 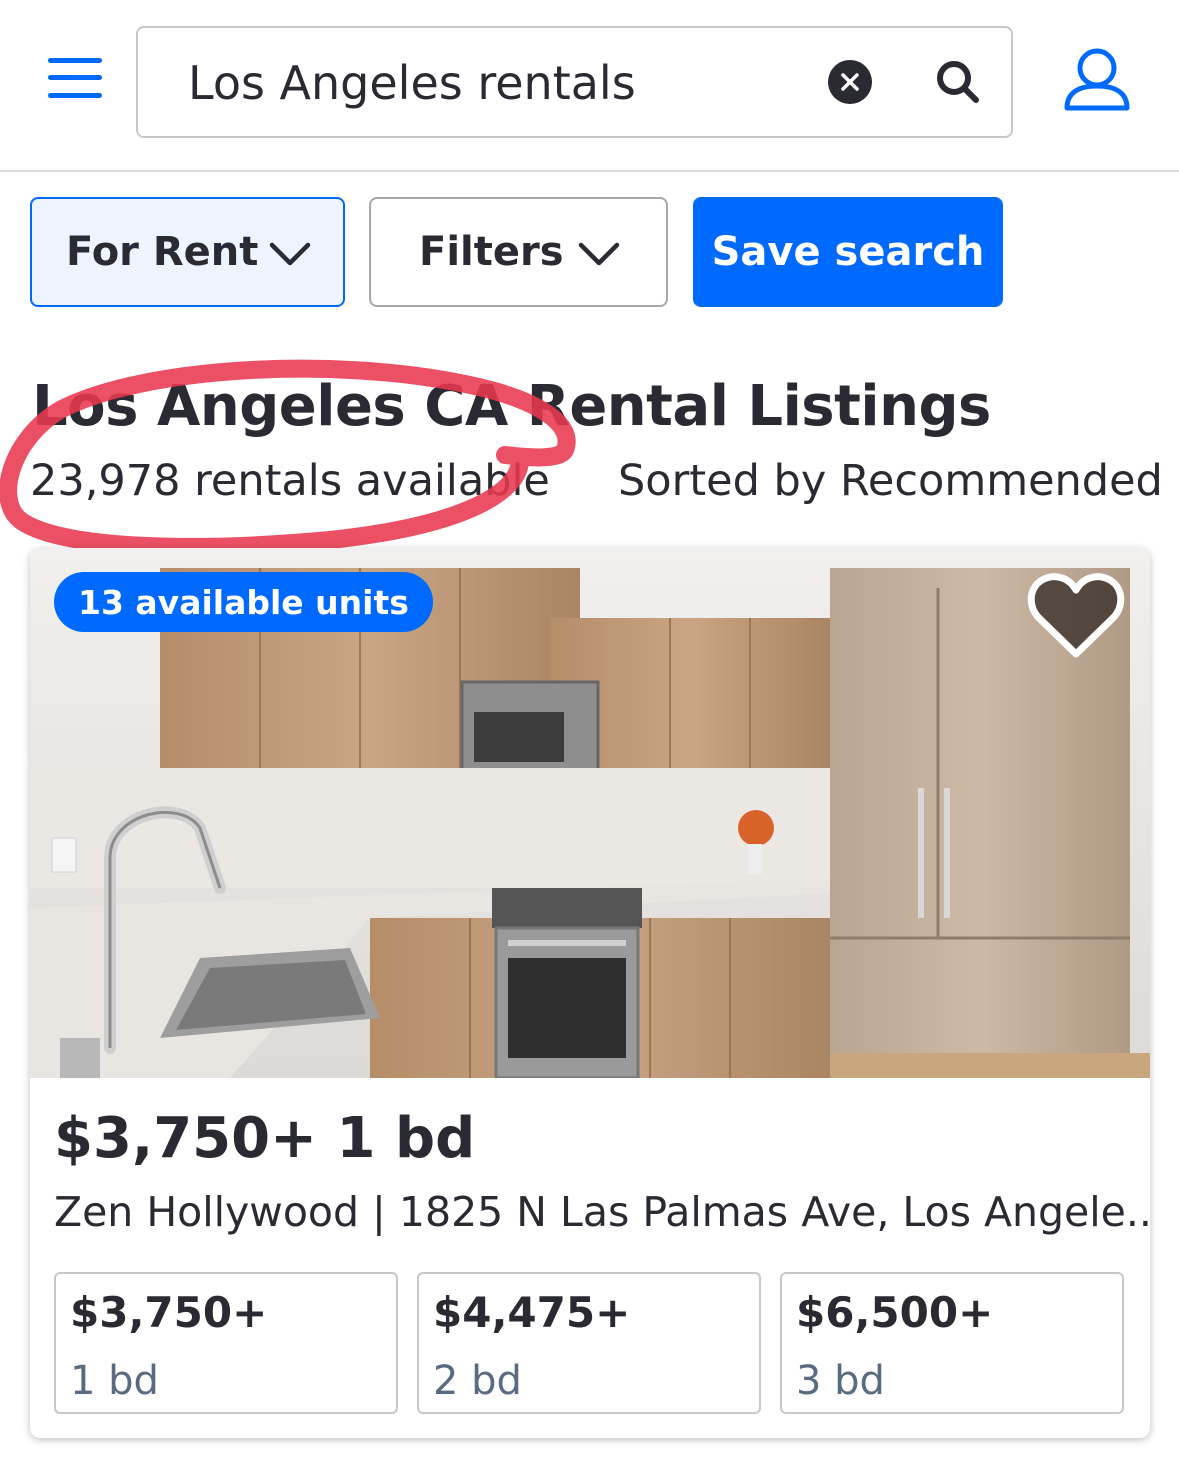 I want to click on top-bar: Los Angeles rentals, so click(x=589, y=86).